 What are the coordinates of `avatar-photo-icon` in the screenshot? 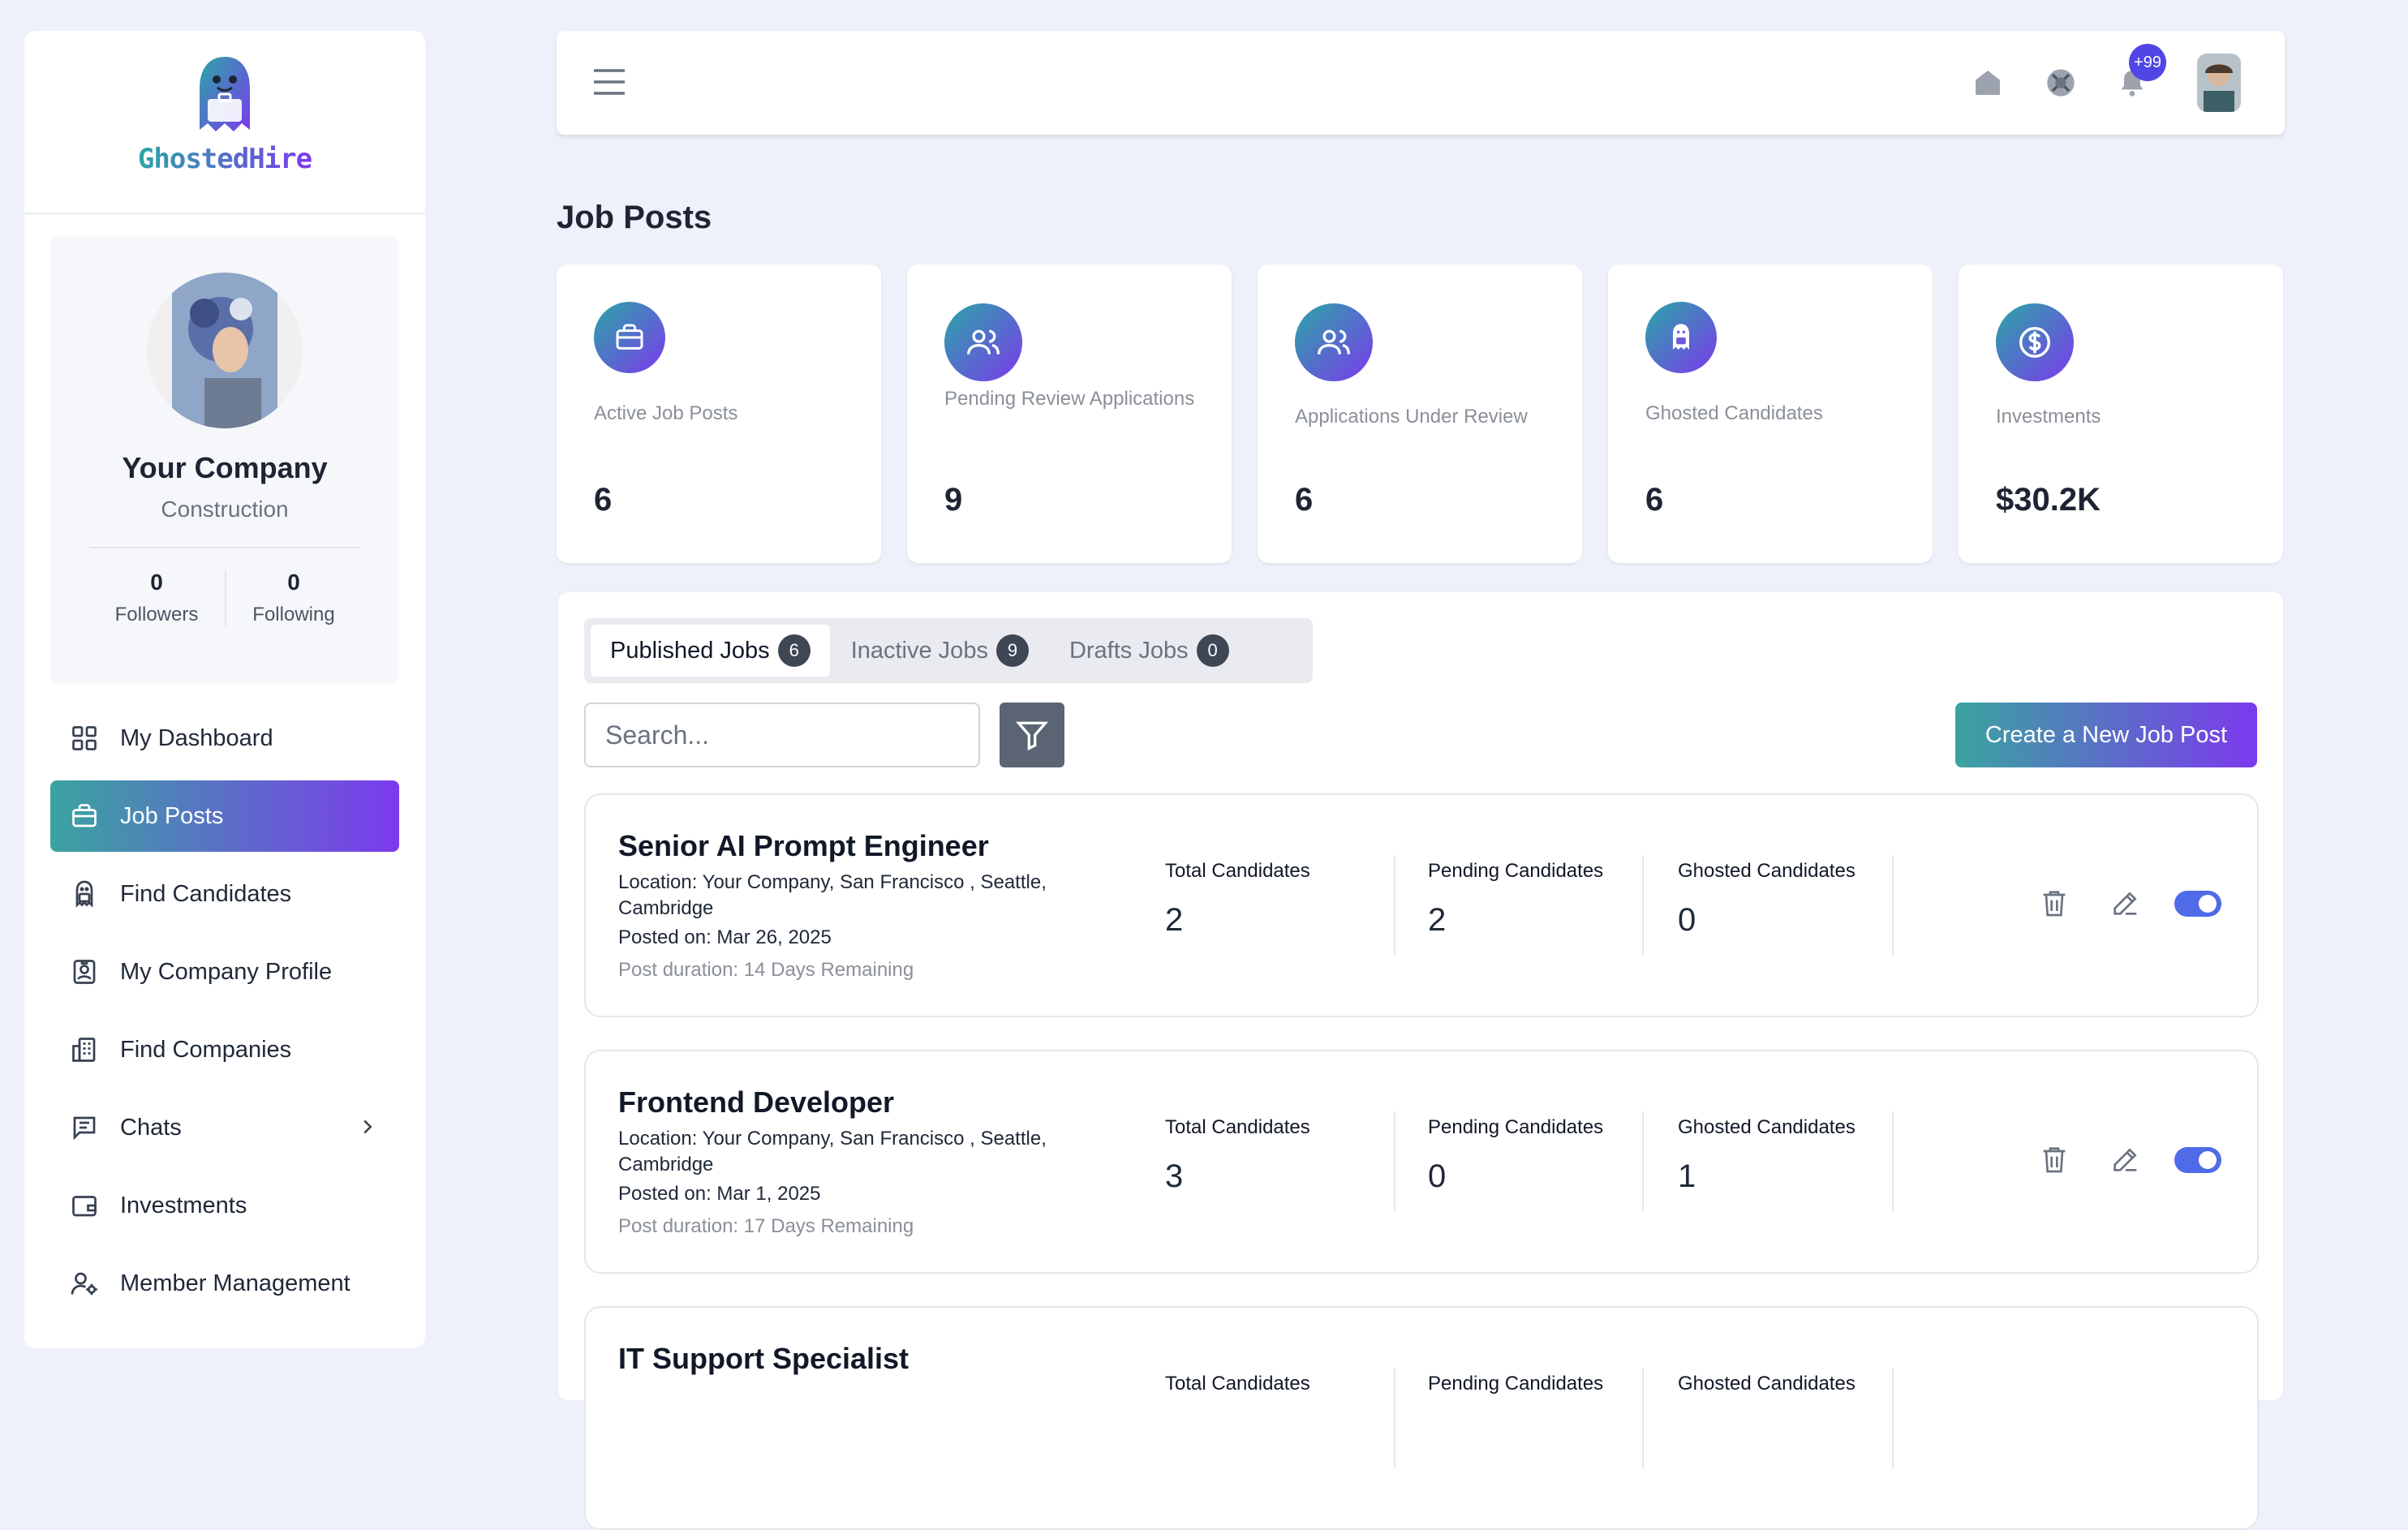 It's located at (225, 350).